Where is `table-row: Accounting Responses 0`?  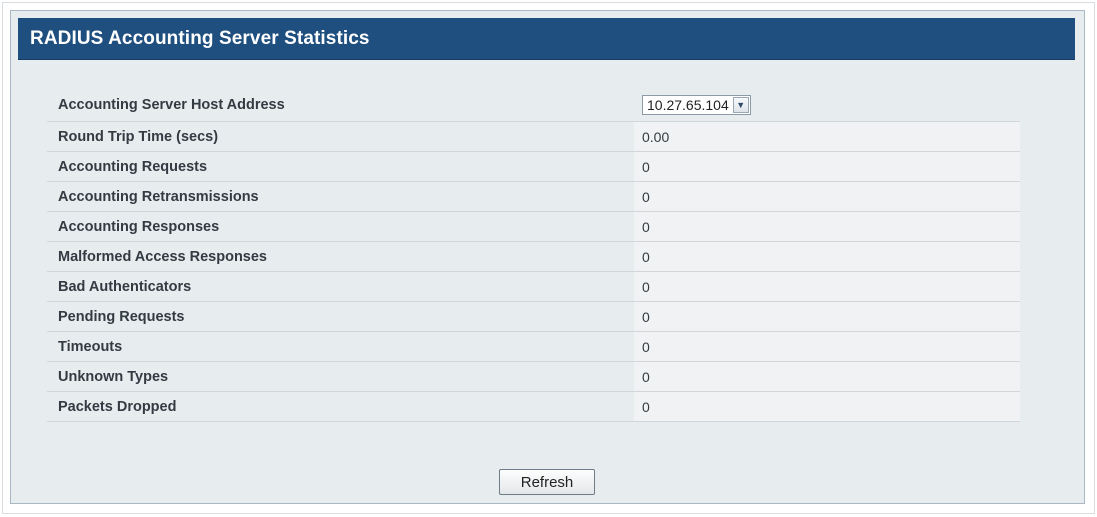 table-row: Accounting Responses 0 is located at coordinates (533, 227).